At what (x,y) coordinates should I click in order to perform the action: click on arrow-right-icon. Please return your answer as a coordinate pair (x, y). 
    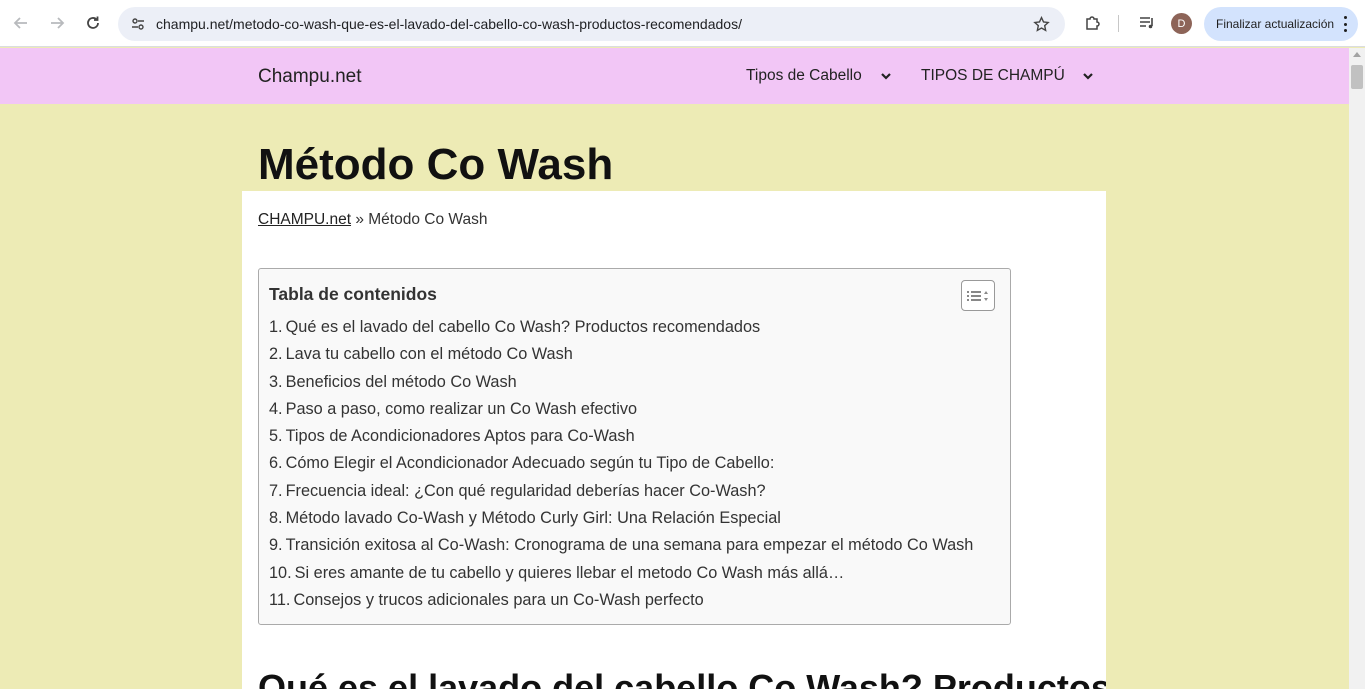
    Looking at the image, I should click on (58, 23).